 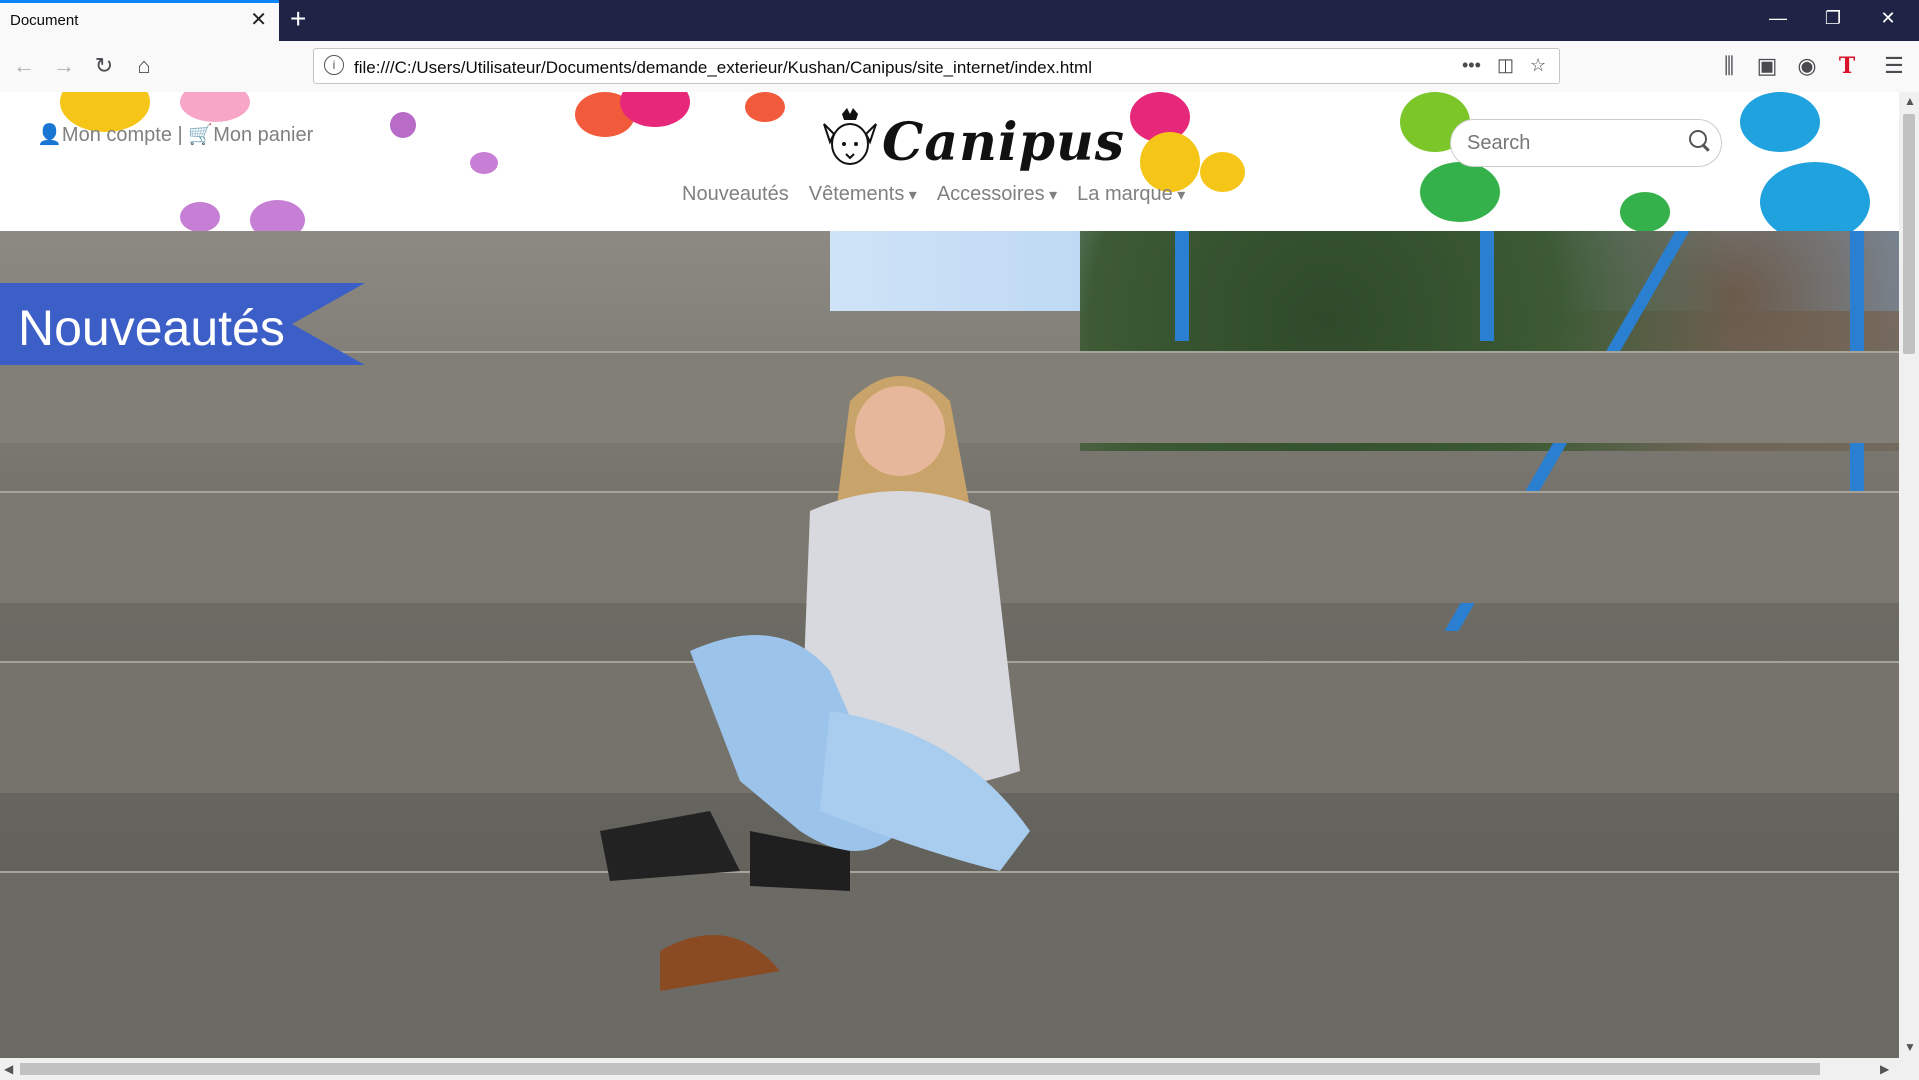 I want to click on tab-title: Document, so click(x=44, y=20).